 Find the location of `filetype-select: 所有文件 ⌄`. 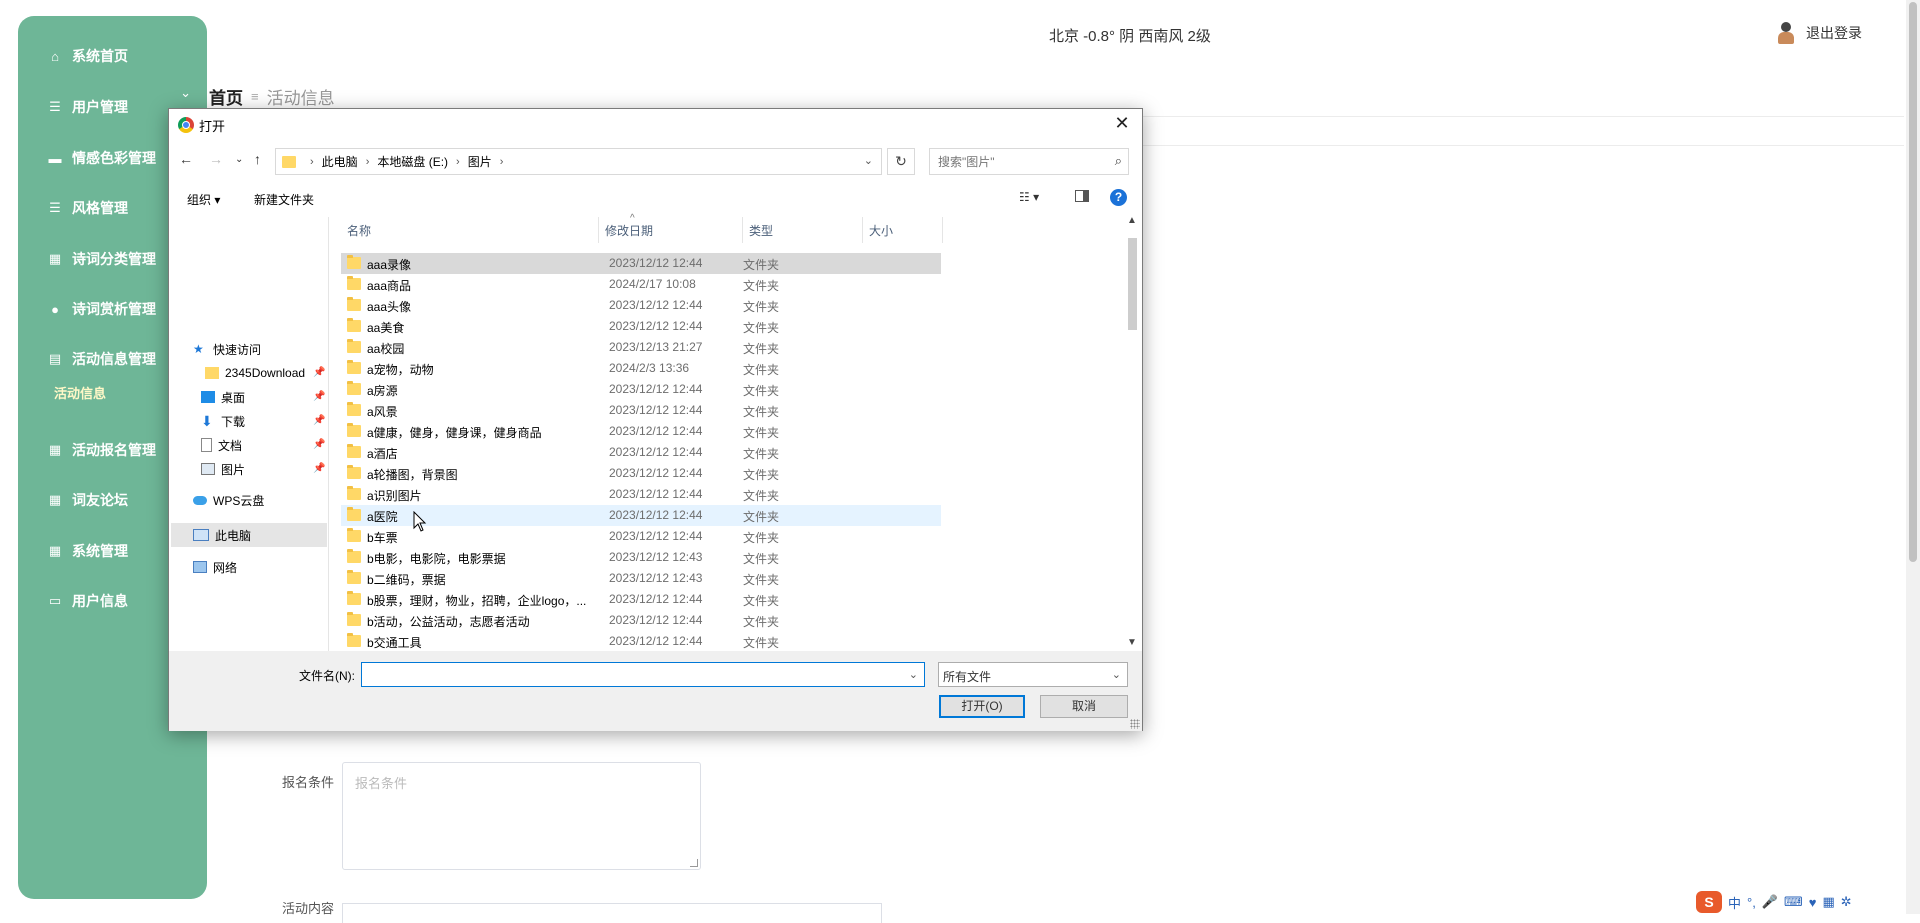

filetype-select: 所有文件 ⌄ is located at coordinates (1033, 674).